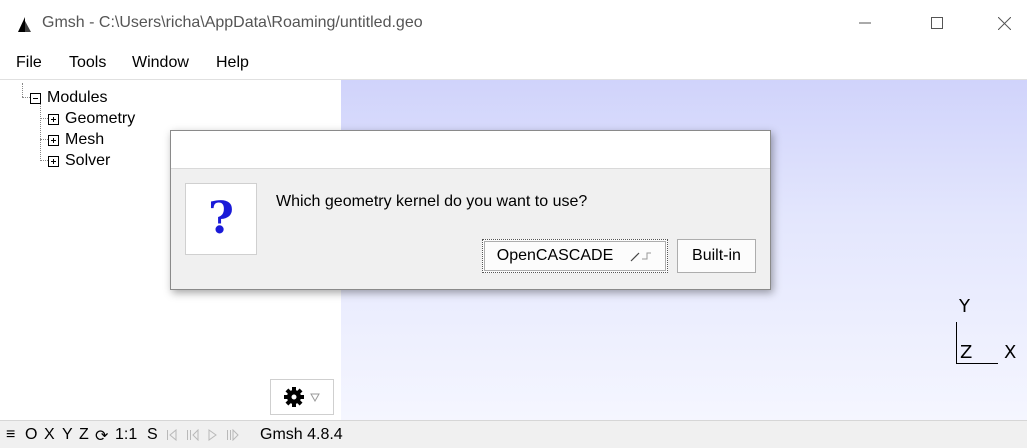  What do you see at coordinates (233, 435) in the screenshot?
I see `next-frame-icon` at bounding box center [233, 435].